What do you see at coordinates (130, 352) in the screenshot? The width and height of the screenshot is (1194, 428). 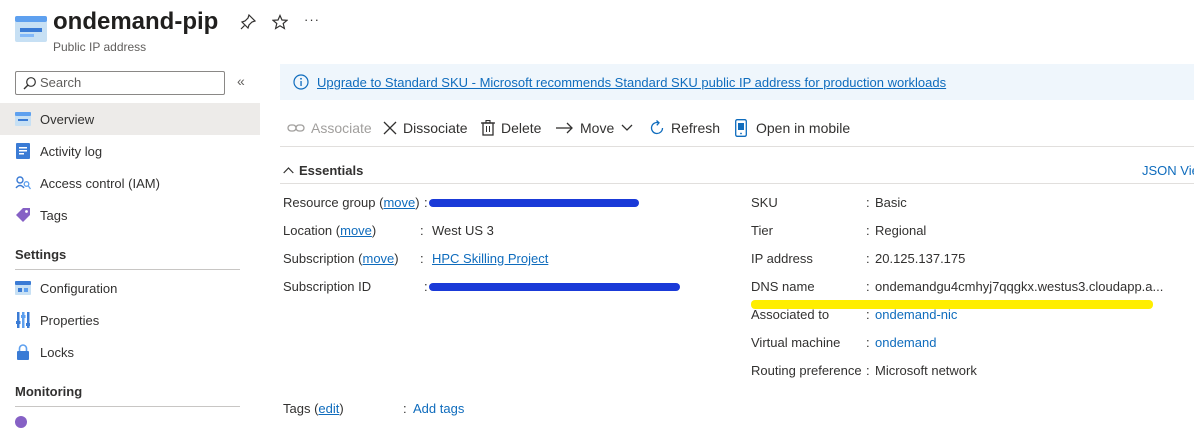 I see `sidebar-item-locks: Locks` at bounding box center [130, 352].